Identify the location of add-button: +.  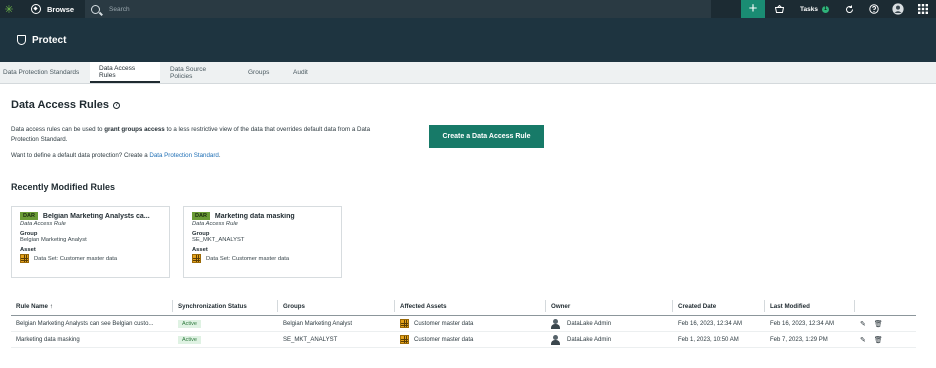
(753, 9).